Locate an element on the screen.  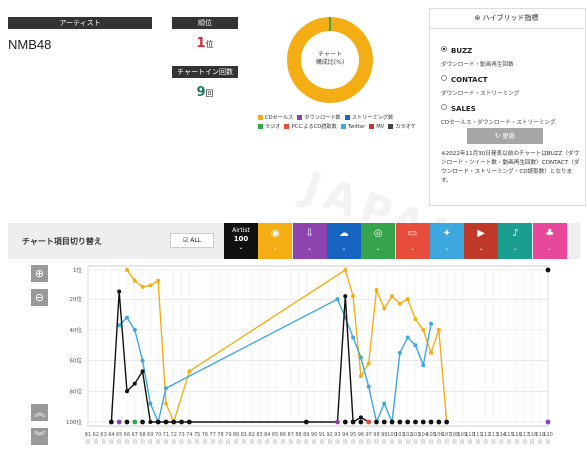
twitter-icon: ✦ is located at coordinates (446, 233).